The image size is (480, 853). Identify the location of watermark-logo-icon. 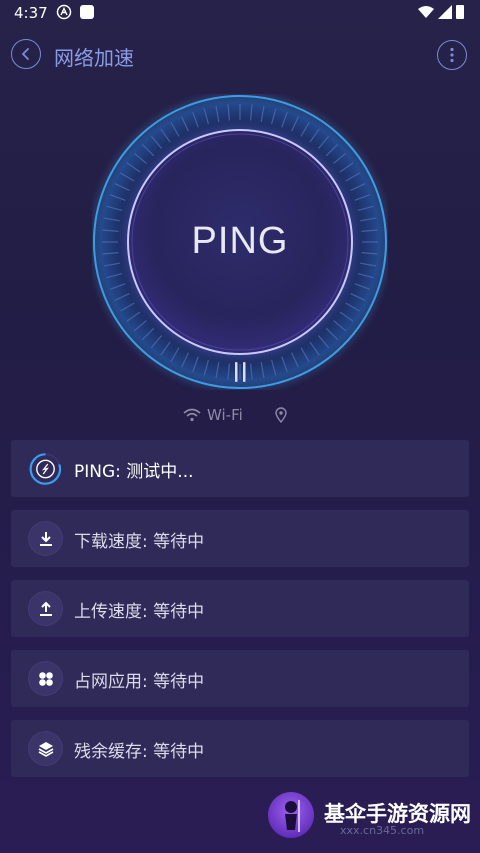
(291, 815).